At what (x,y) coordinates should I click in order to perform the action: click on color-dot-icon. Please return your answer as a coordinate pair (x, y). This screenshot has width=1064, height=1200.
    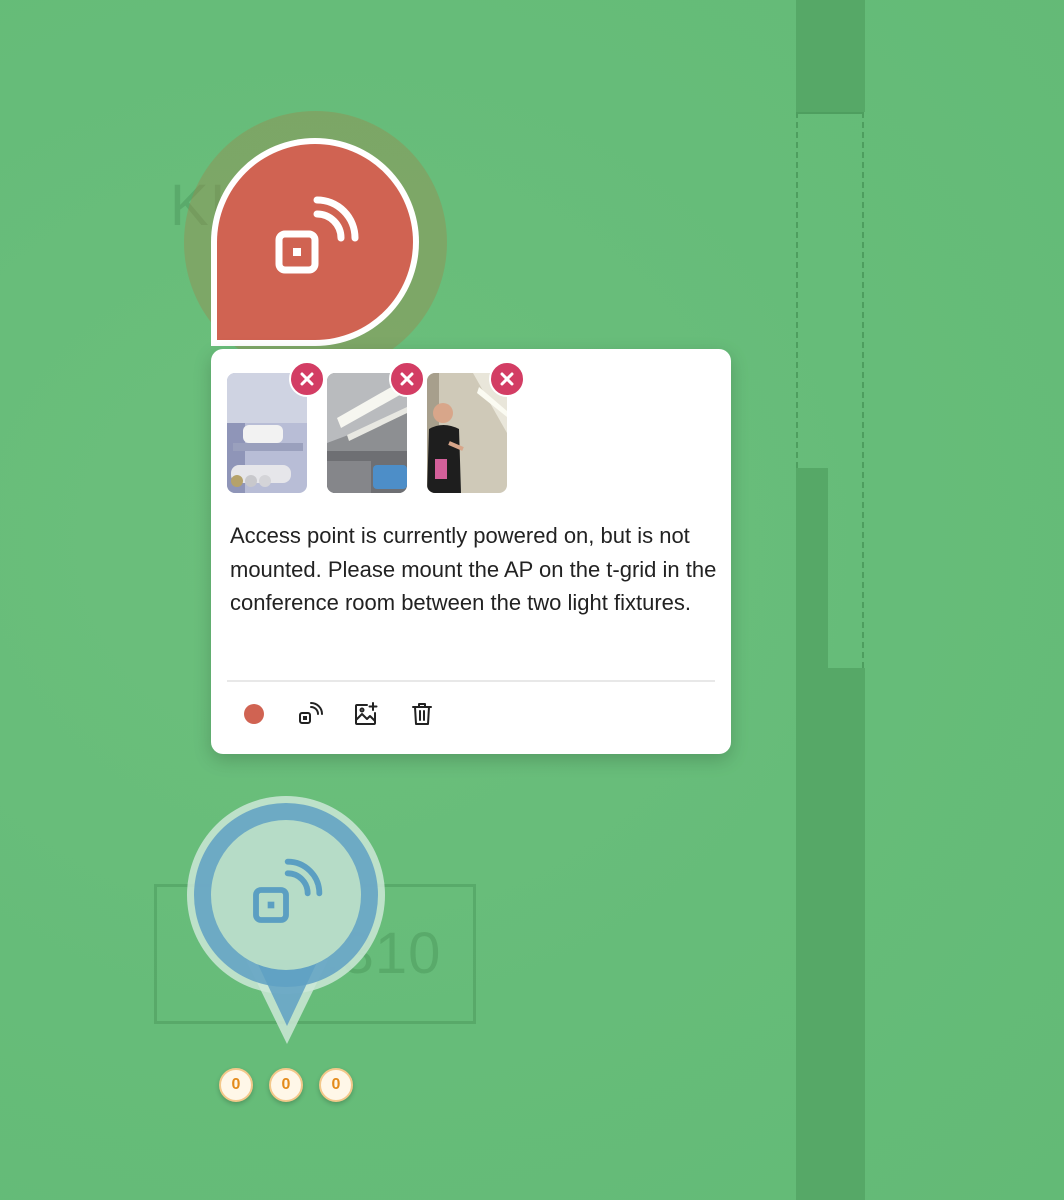
    Looking at the image, I should click on (254, 714).